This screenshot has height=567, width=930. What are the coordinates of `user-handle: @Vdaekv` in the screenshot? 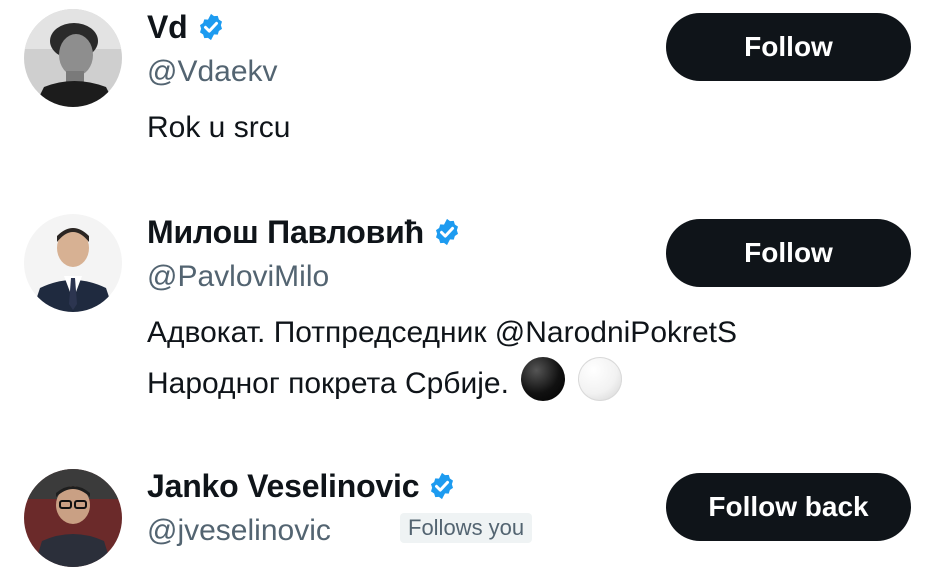 It's located at (212, 72).